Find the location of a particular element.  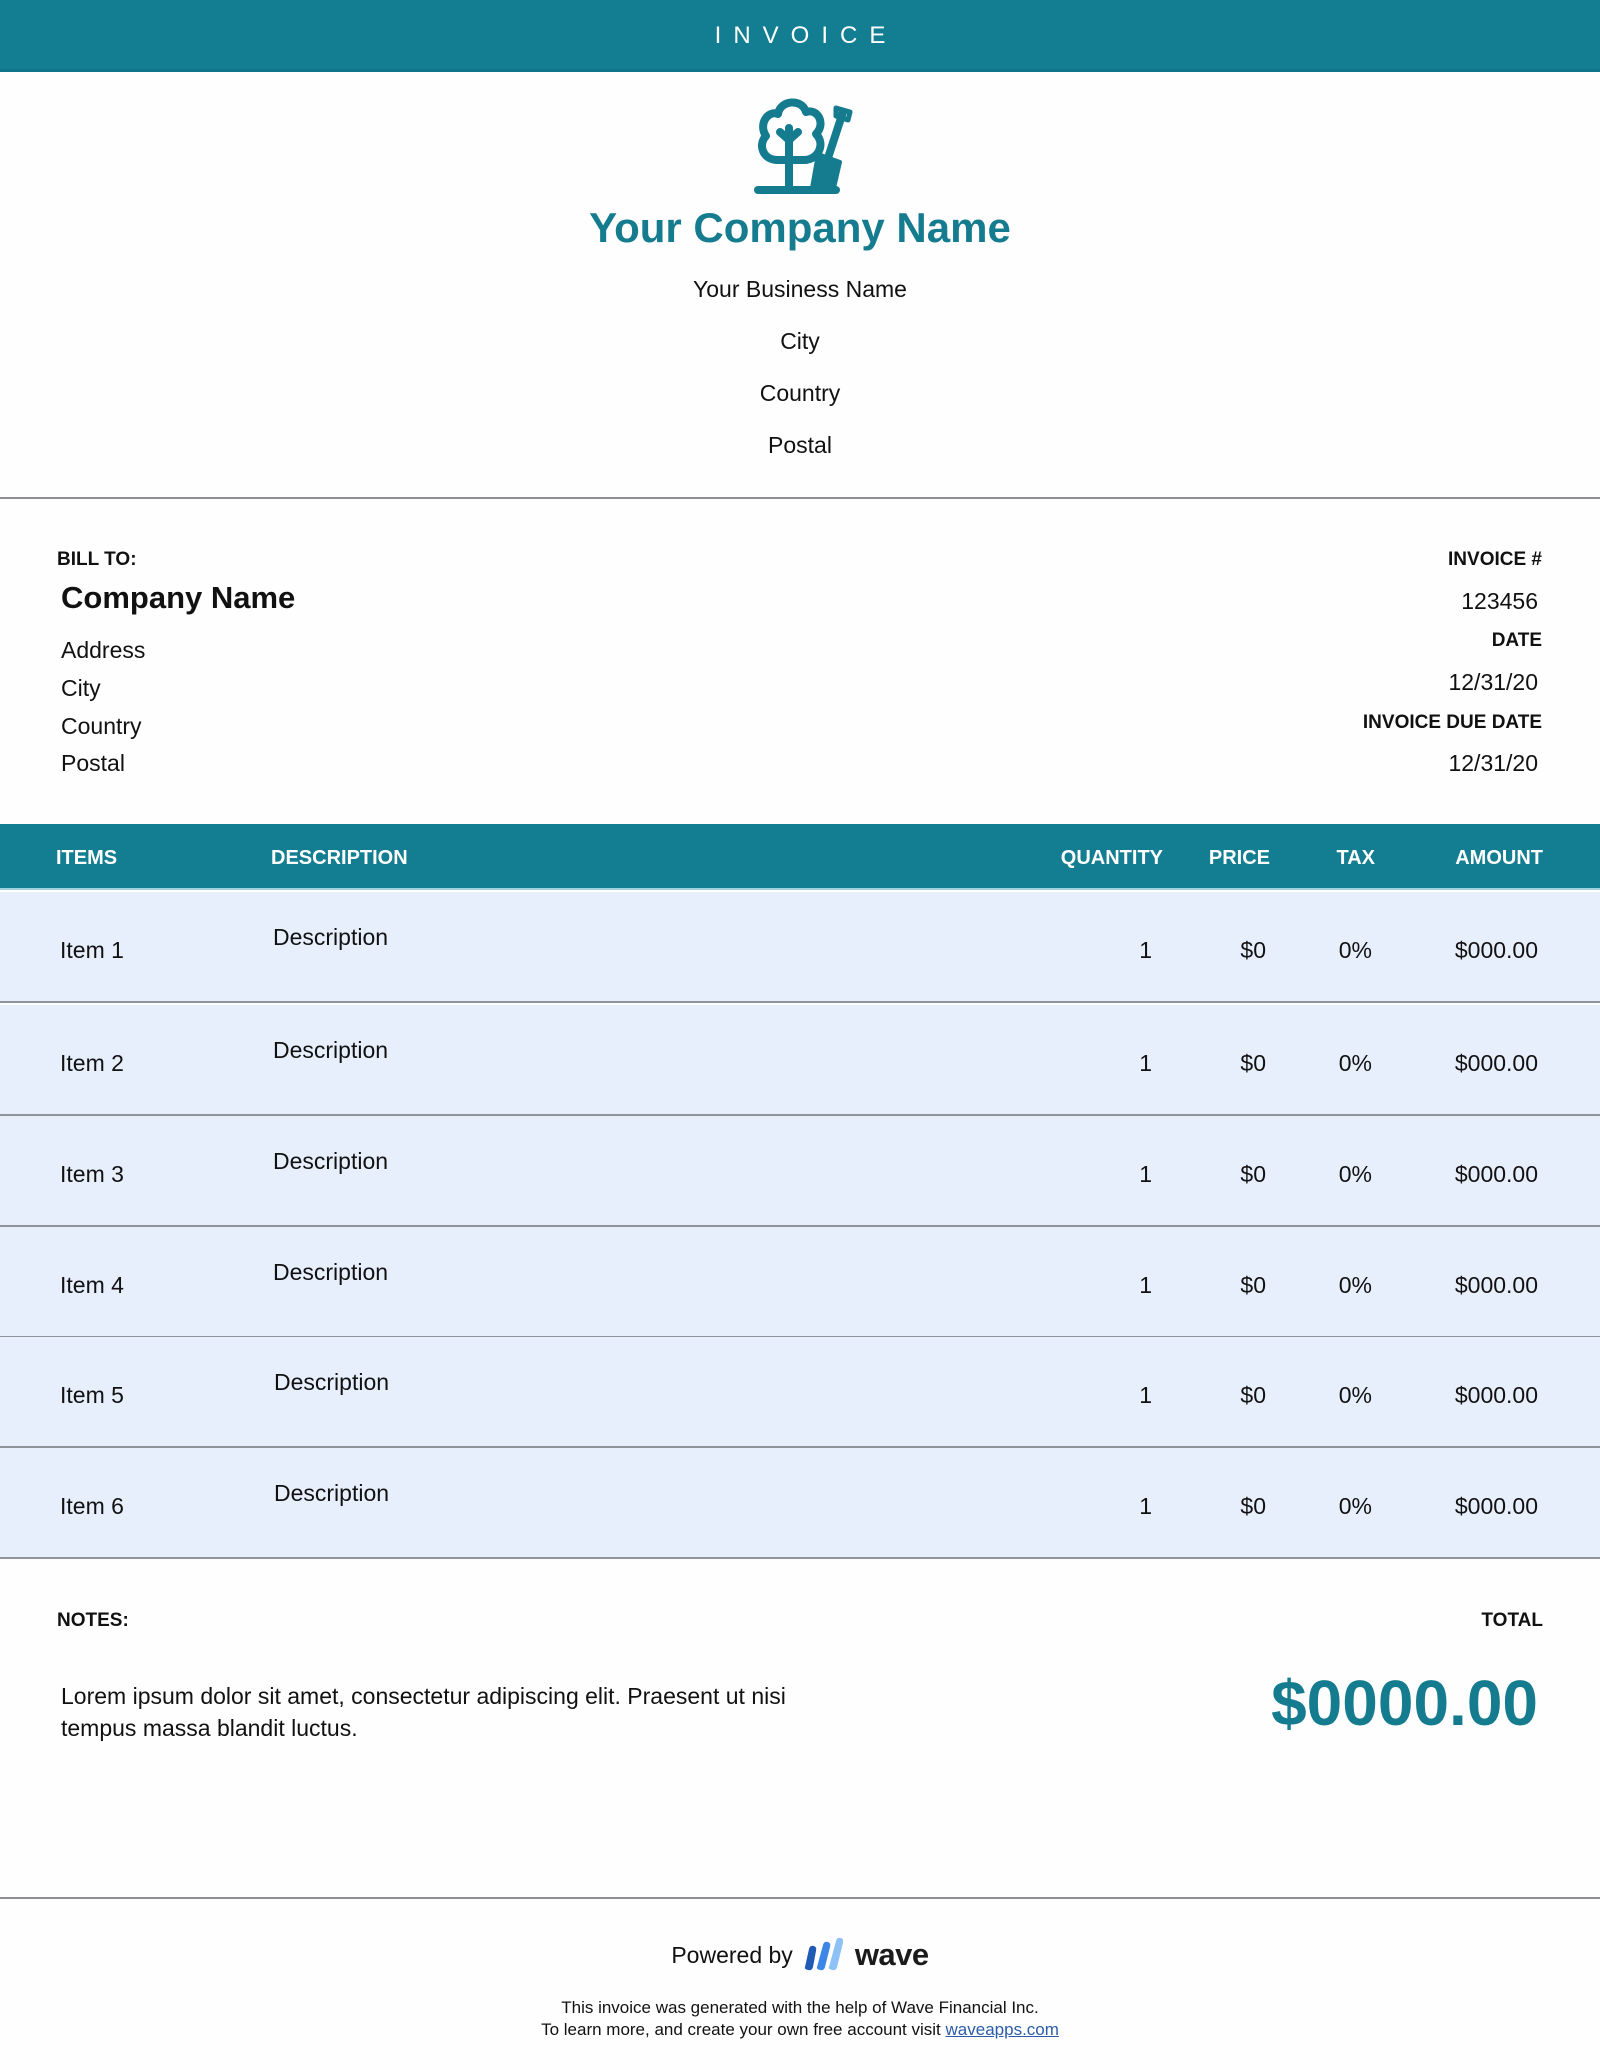

column-price: PRICE is located at coordinates (1239, 858).